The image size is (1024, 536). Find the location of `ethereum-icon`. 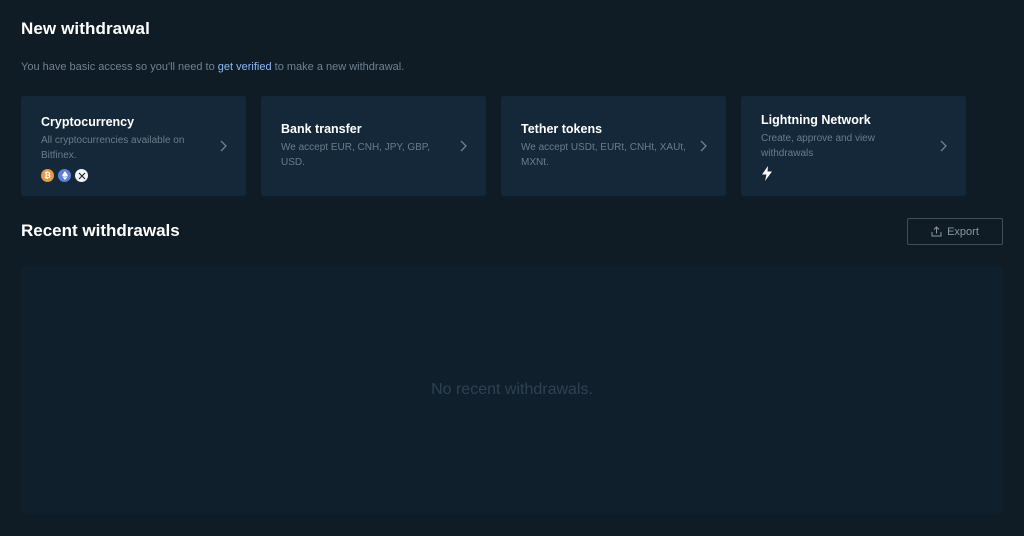

ethereum-icon is located at coordinates (64, 175).